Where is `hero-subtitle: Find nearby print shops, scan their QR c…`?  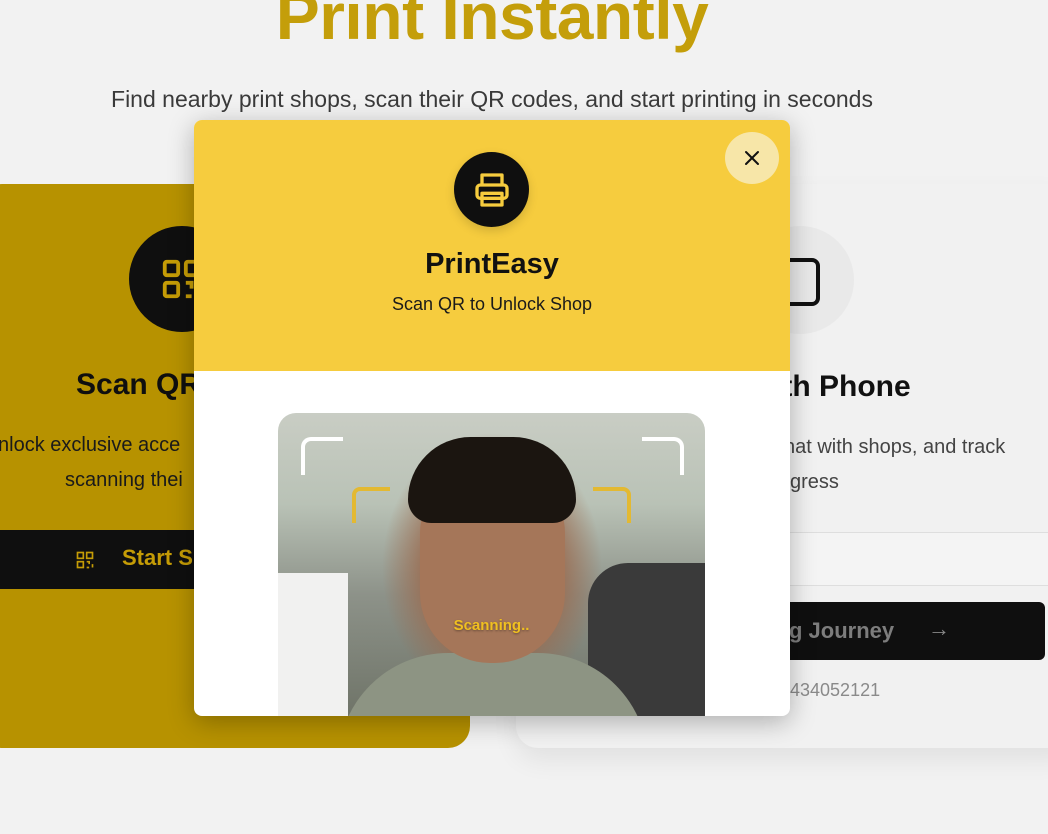
hero-subtitle: Find nearby print shops, scan their QR c… is located at coordinates (492, 99).